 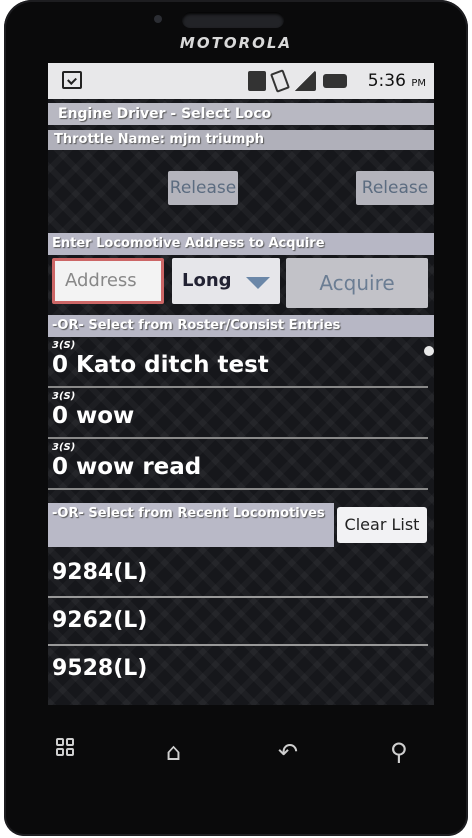 I want to click on back-icon: ↶, so click(x=288, y=752).